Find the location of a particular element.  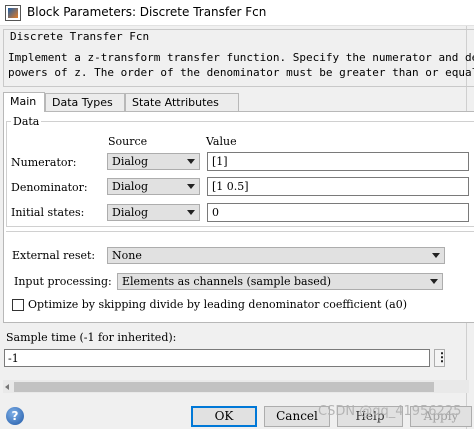

block-group-label: Discrete Transfer Fcn is located at coordinates (80, 36).